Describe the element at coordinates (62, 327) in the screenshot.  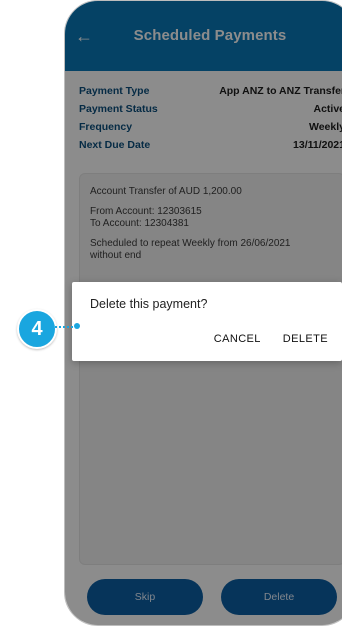
I see `callout-dotted-line` at that location.